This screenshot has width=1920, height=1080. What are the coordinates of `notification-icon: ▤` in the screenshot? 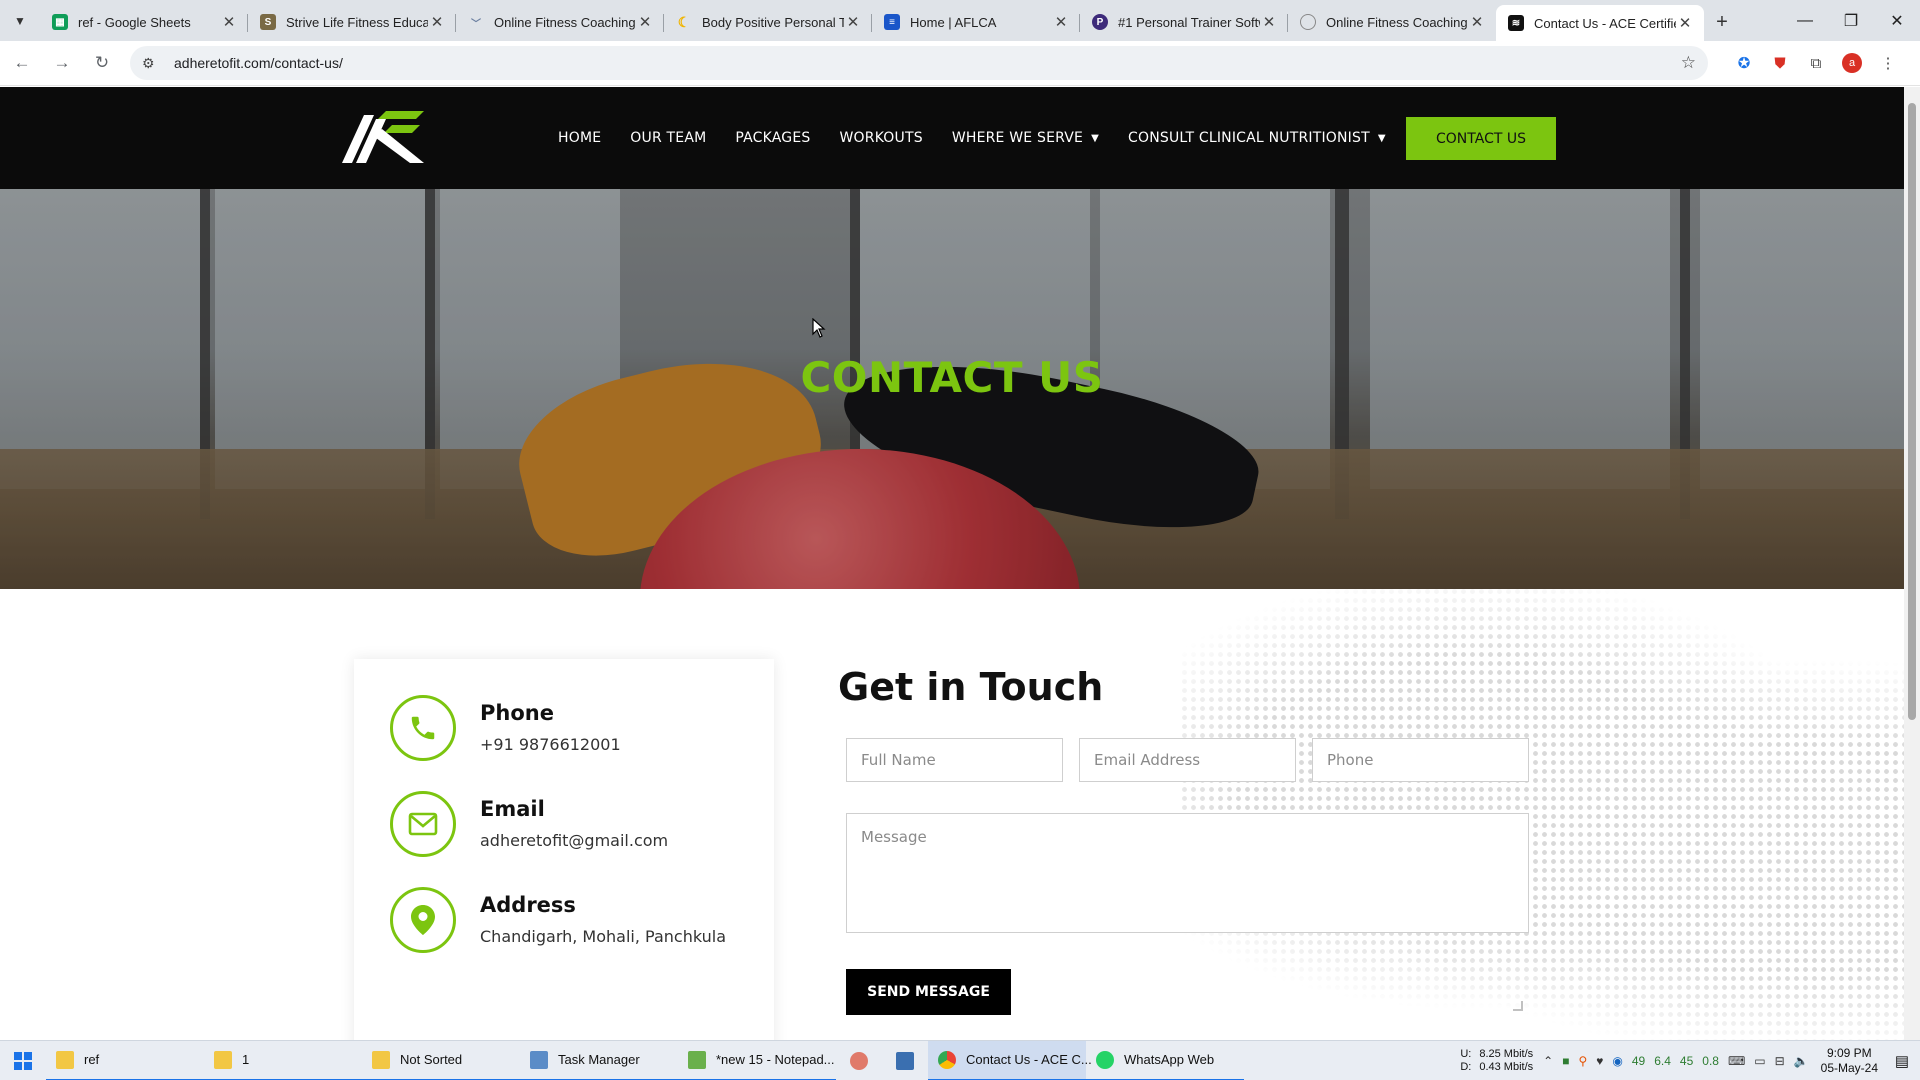 It's located at (1902, 1061).